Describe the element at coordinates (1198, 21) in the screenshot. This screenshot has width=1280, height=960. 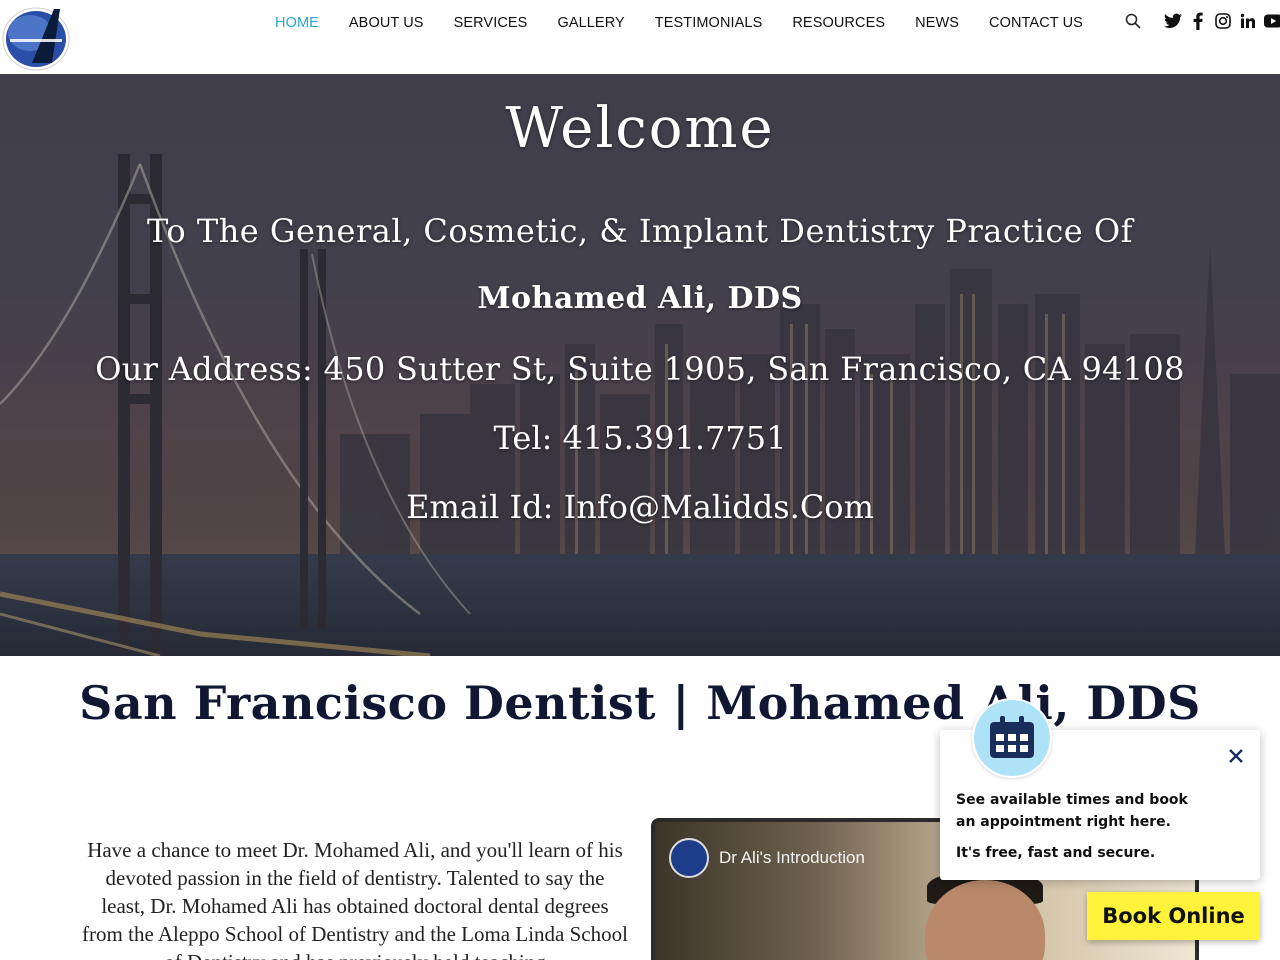
I see `facebook-icon` at that location.